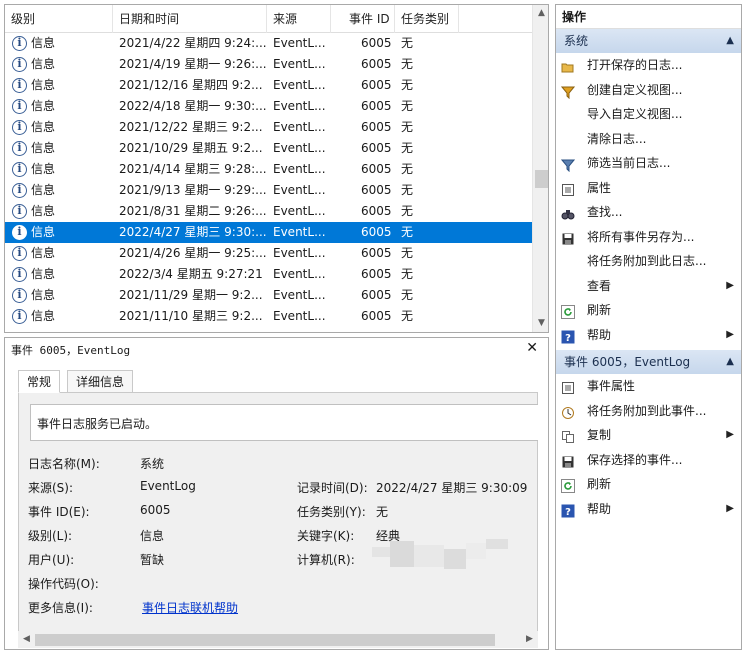 This screenshot has height=653, width=744. I want to click on action-properties: 属性, so click(648, 188).